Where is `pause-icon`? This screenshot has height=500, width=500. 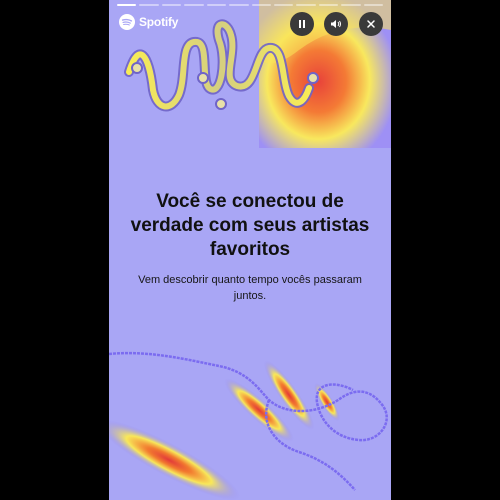 pause-icon is located at coordinates (302, 24).